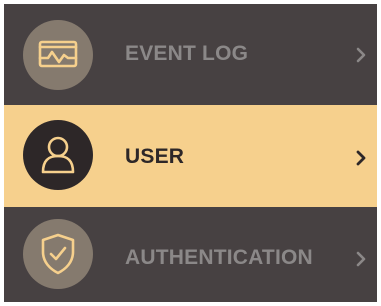 This screenshot has width=381, height=306. What do you see at coordinates (58, 254) in the screenshot?
I see `shield-check-icon` at bounding box center [58, 254].